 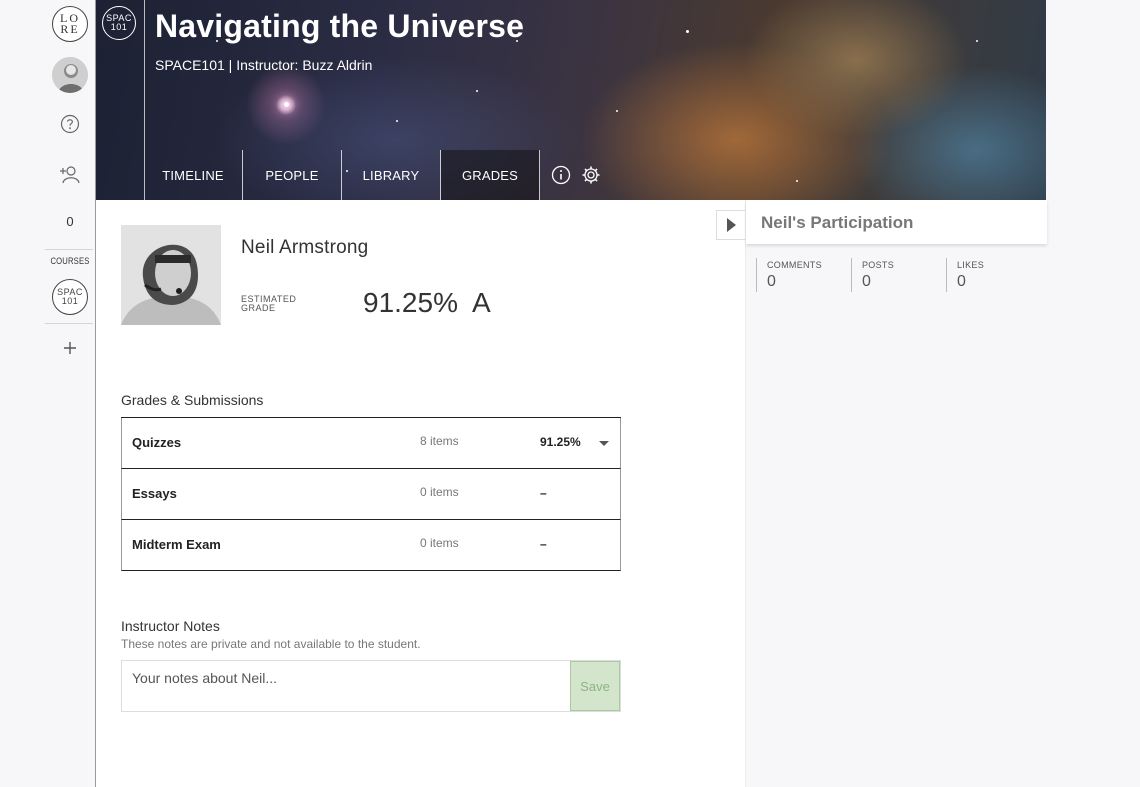 What do you see at coordinates (595, 686) in the screenshot?
I see `save-button: Save` at bounding box center [595, 686].